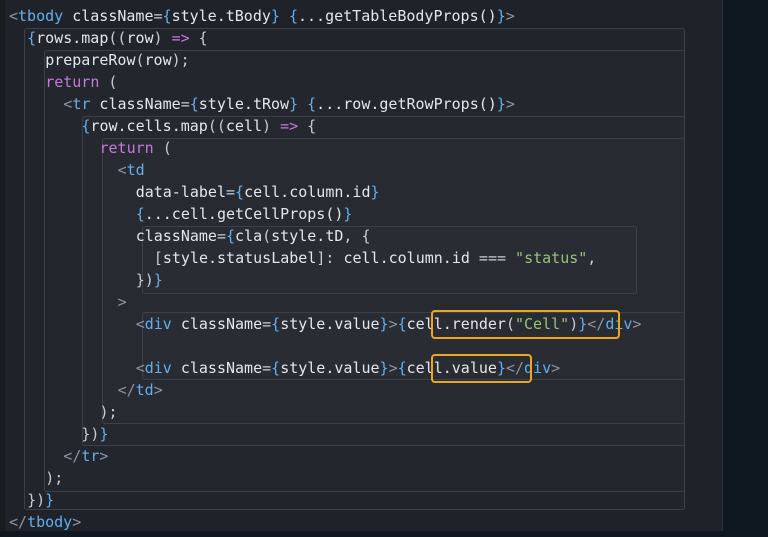 Image resolution: width=768 pixels, height=537 pixels. Describe the element at coordinates (481, 368) in the screenshot. I see `highlight-box-cell-value` at that location.